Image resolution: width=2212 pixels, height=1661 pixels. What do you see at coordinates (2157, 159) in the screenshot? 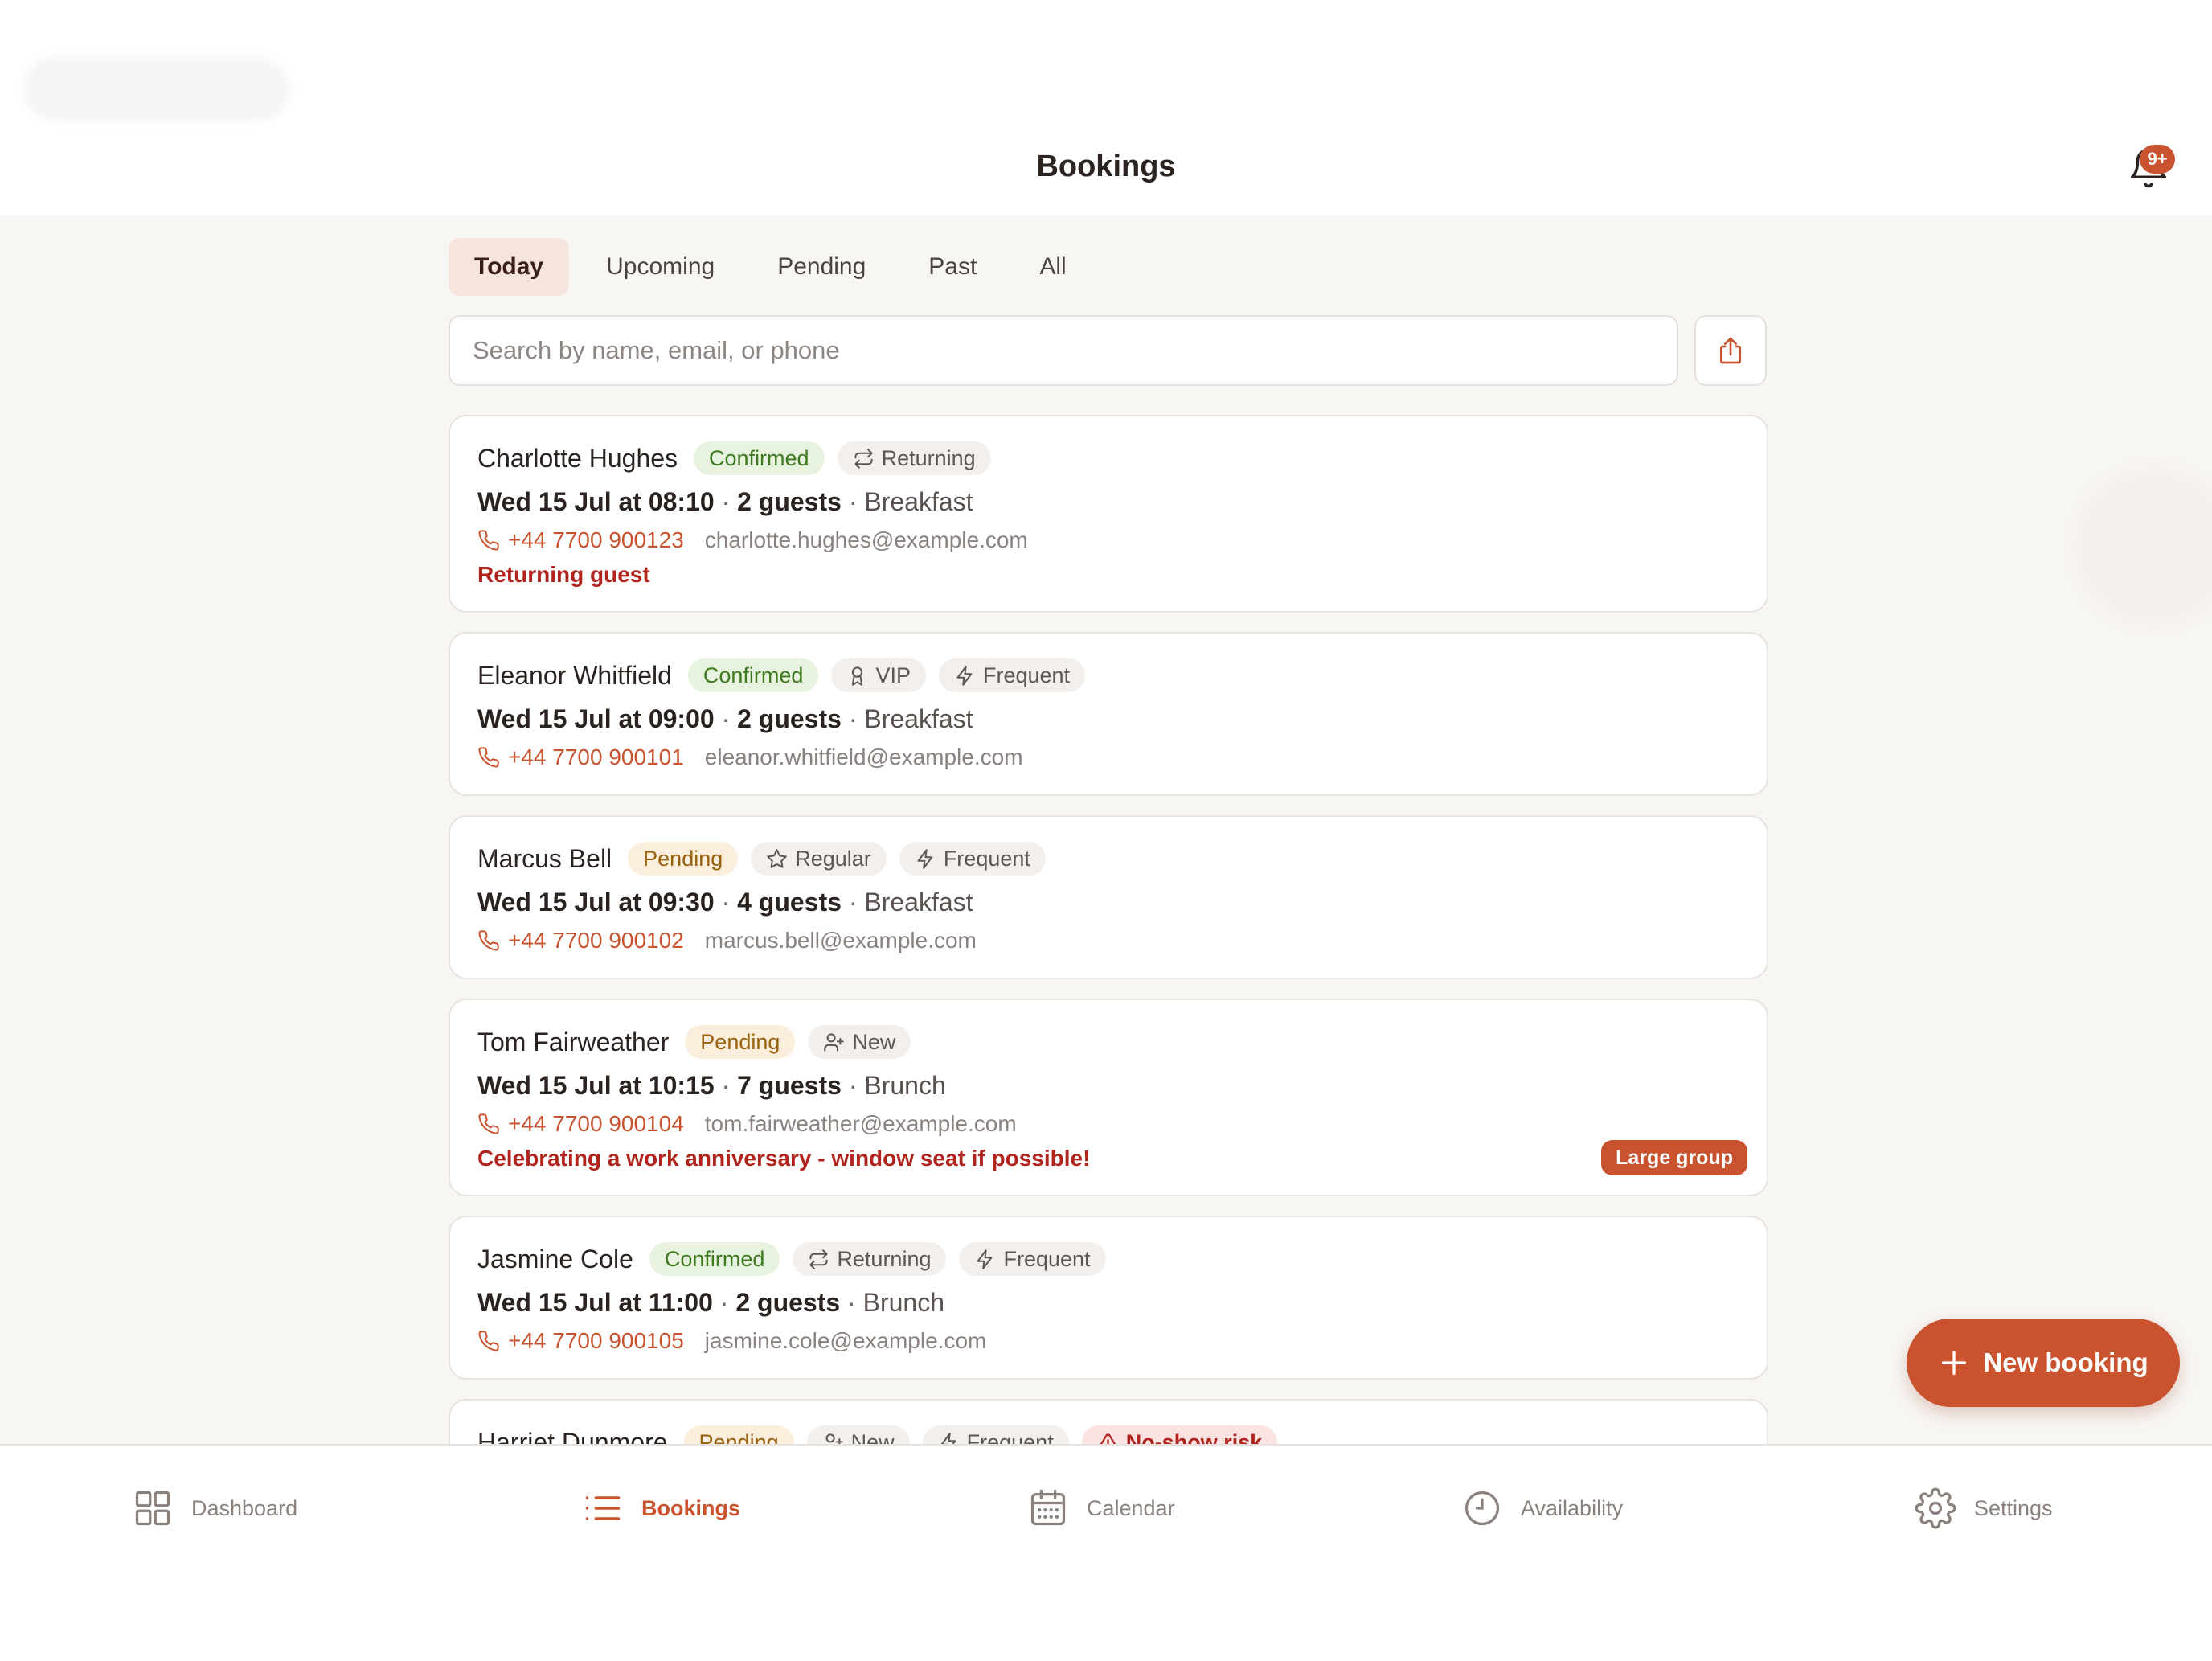
I see `notification-count-badge: 9+` at bounding box center [2157, 159].